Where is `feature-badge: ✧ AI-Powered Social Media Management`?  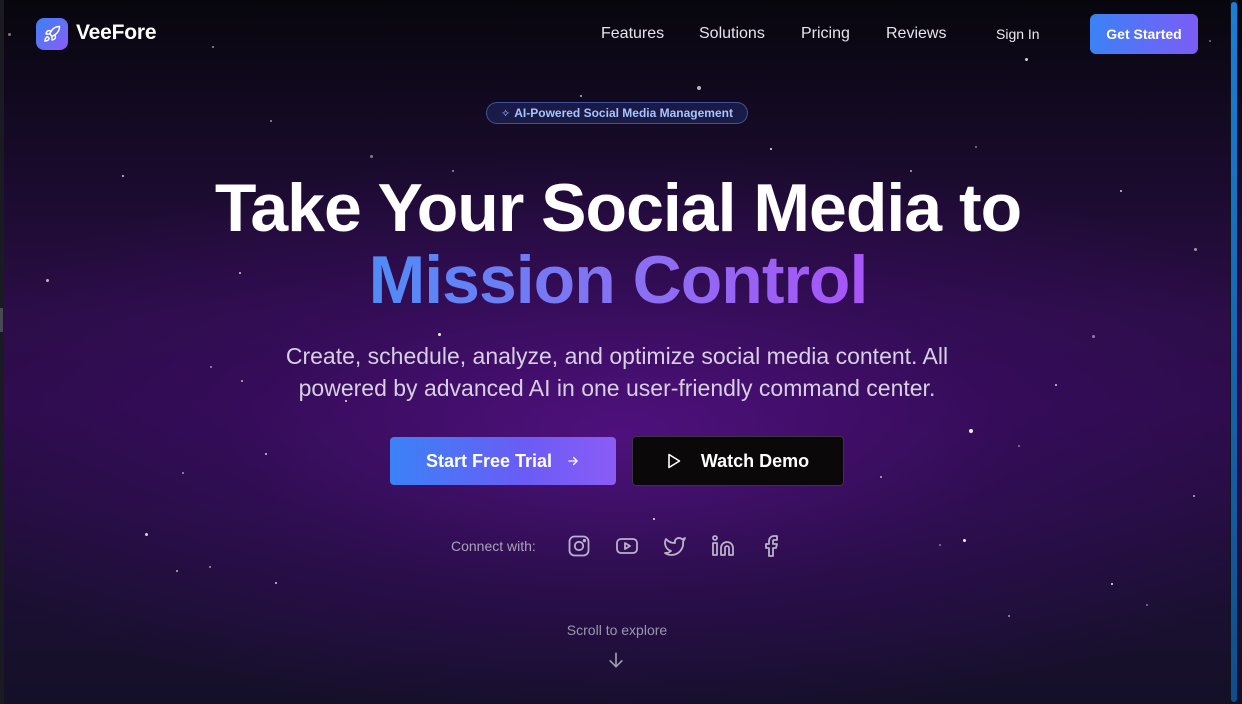 feature-badge: ✧ AI-Powered Social Media Management is located at coordinates (617, 113).